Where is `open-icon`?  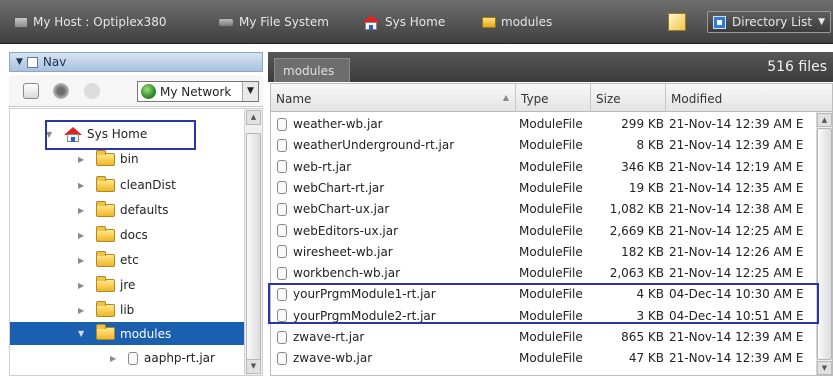
open-icon is located at coordinates (31, 91).